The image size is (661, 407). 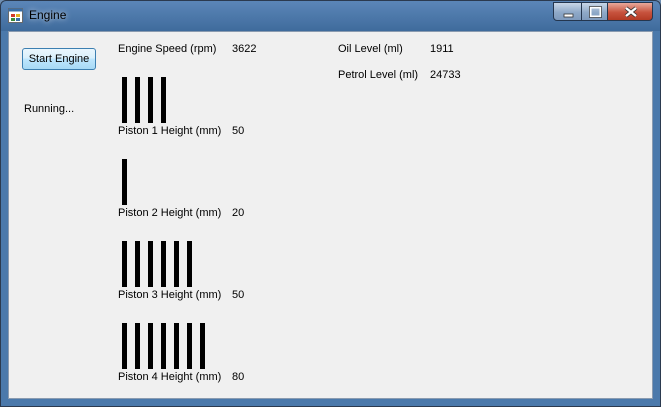 I want to click on close-icon, so click(x=631, y=12).